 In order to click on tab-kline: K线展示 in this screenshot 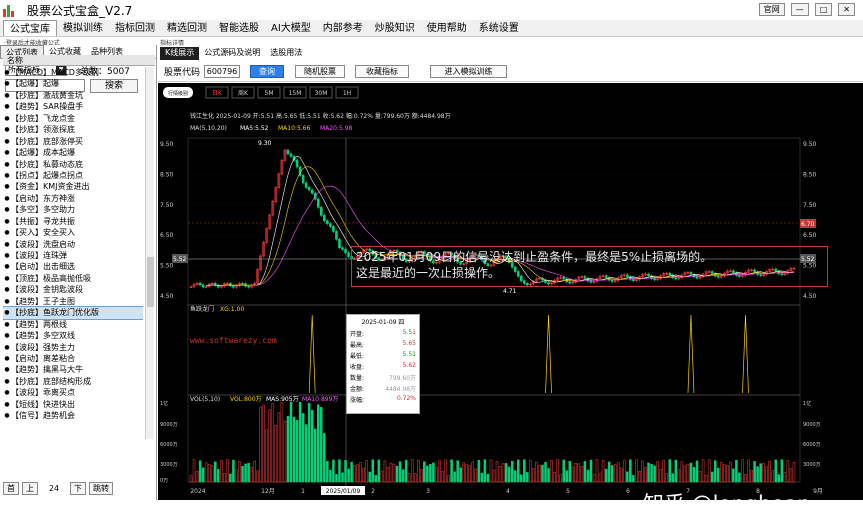, I will do `click(180, 53)`.